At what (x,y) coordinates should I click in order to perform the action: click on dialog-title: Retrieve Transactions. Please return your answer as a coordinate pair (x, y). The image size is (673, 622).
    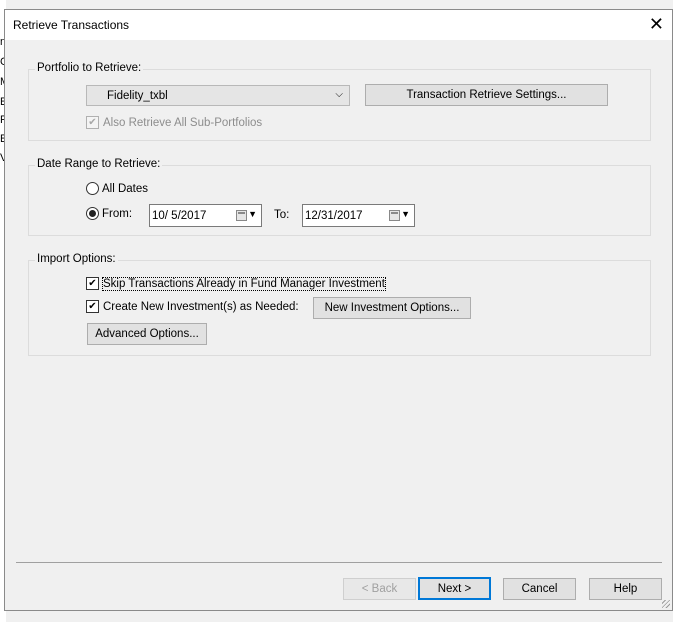
    Looking at the image, I should click on (71, 25).